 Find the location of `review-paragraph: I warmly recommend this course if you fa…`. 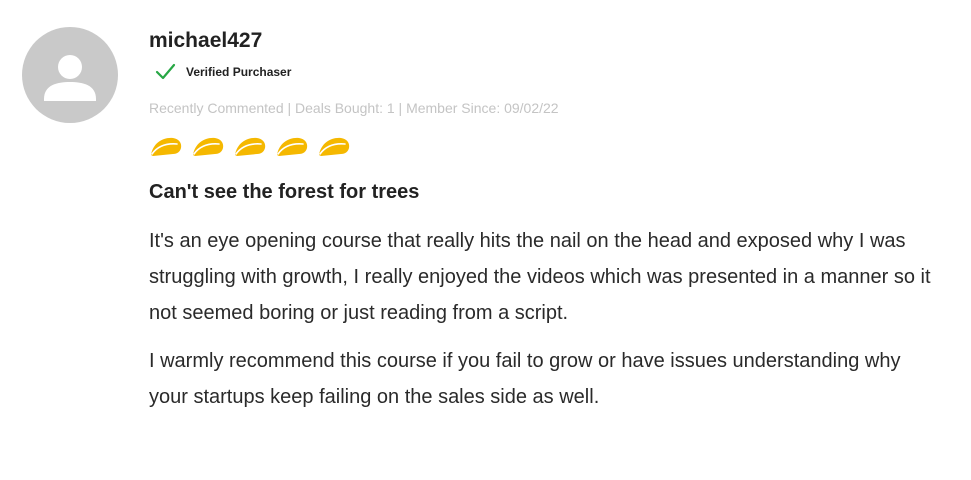

review-paragraph: I warmly recommend this course if you fa… is located at coordinates (525, 379).